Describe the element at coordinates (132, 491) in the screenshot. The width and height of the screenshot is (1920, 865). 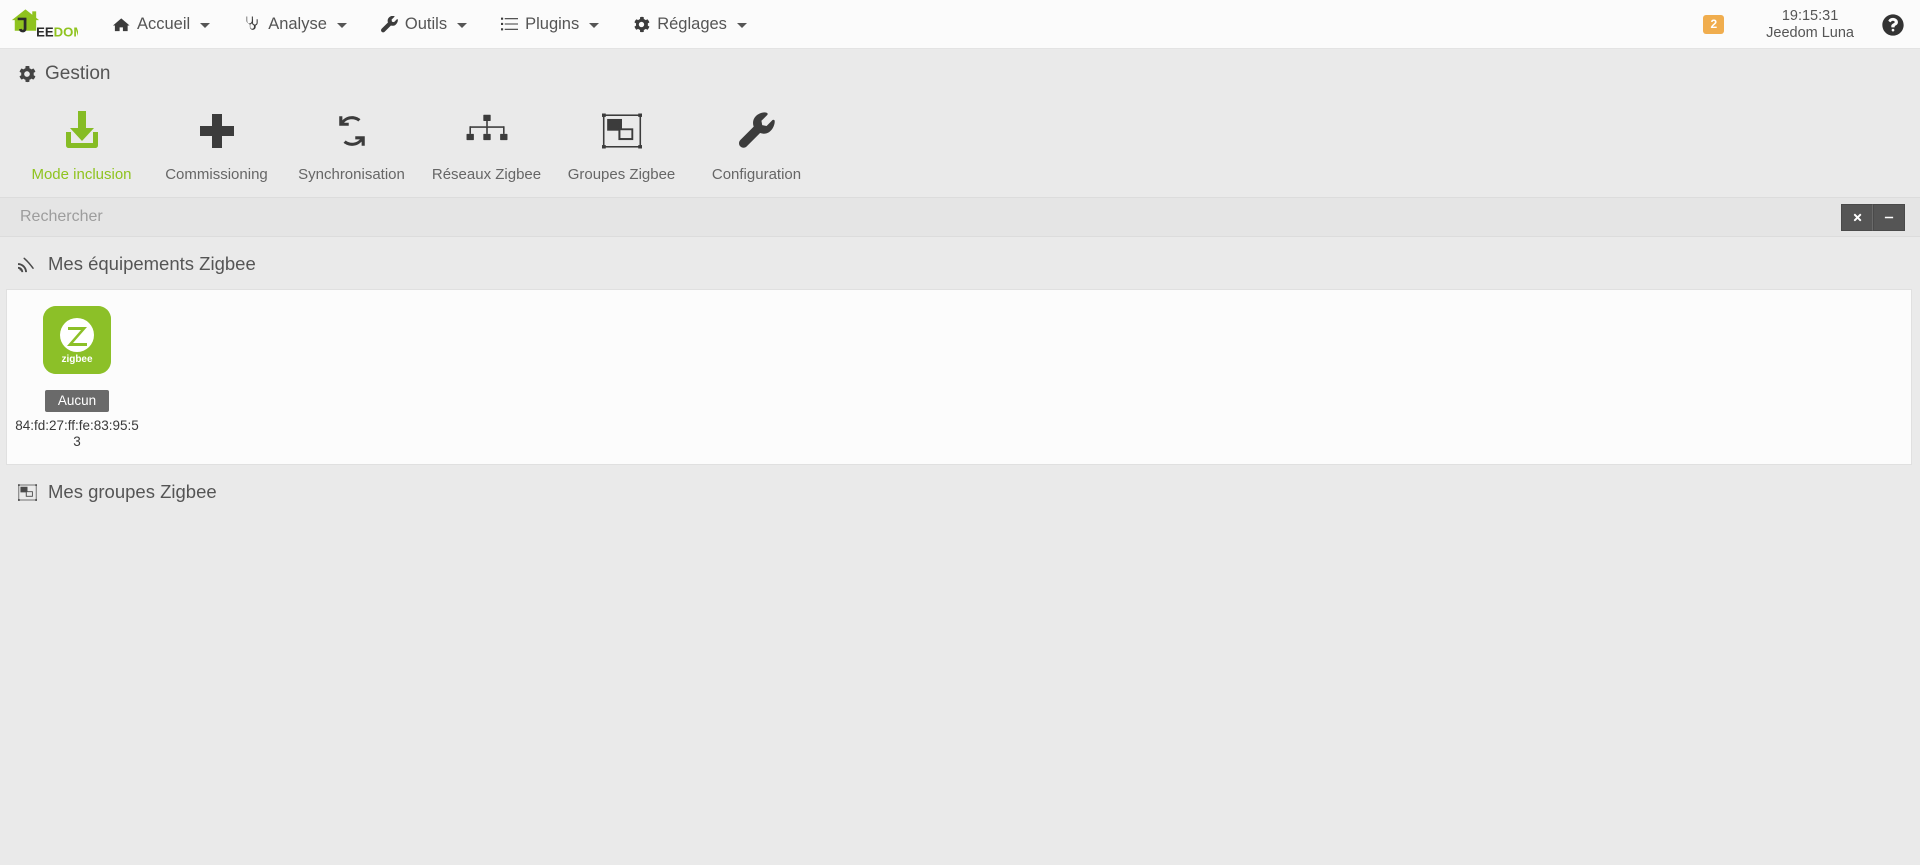
I see `section-header-groups-label: Mes groupes Zigbee` at that location.